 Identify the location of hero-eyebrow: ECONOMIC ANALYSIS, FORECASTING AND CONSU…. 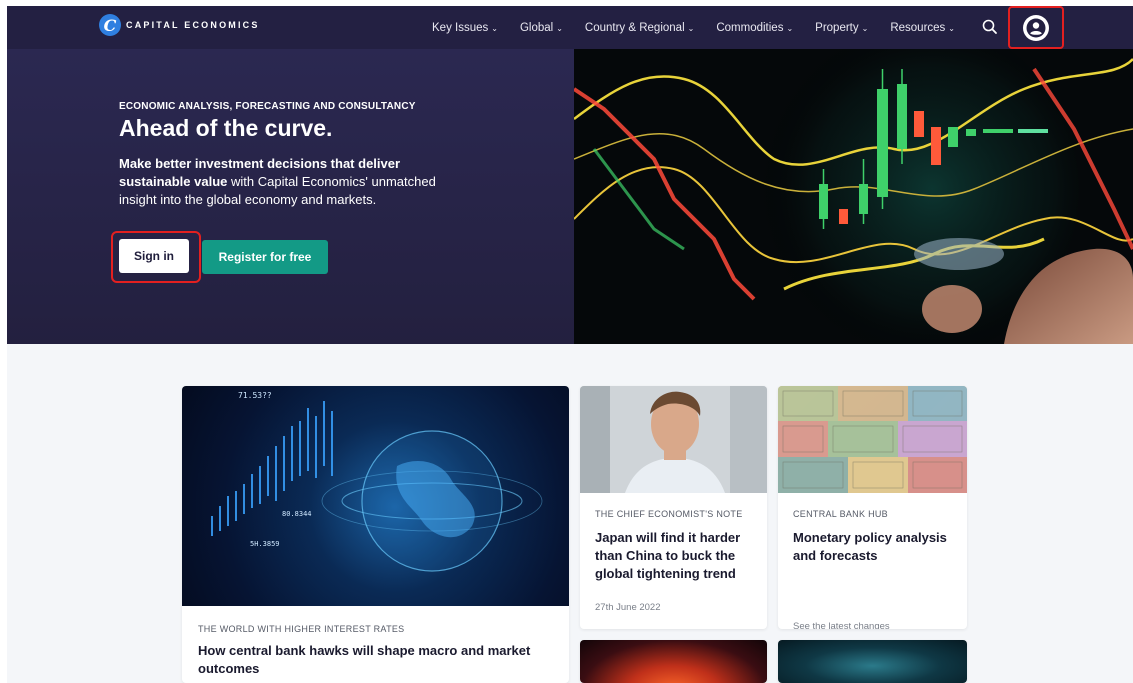
(267, 106).